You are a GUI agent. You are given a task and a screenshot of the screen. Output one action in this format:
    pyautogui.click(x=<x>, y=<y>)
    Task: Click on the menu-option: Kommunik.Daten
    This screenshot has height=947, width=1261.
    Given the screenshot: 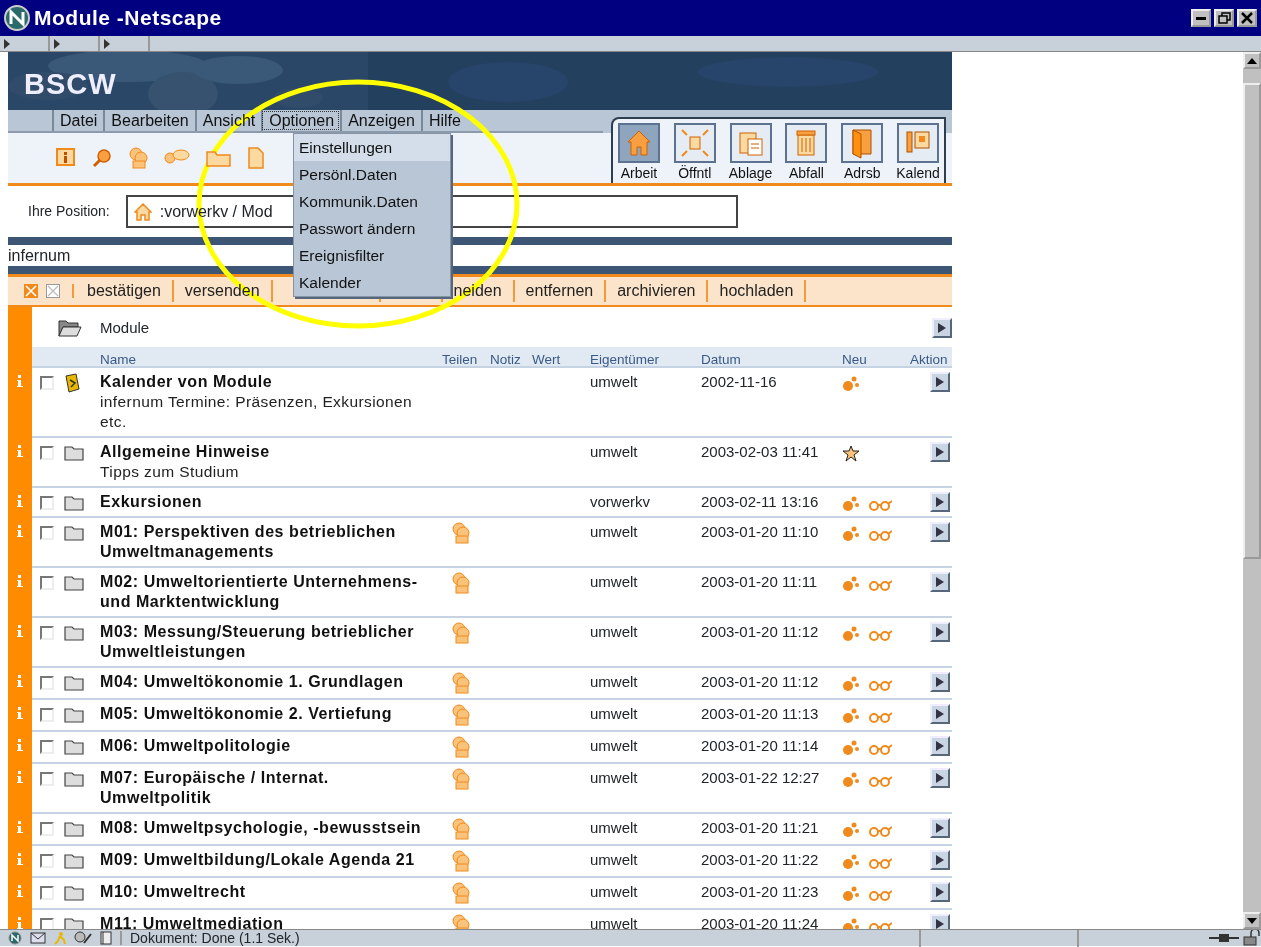 What is the action you would take?
    pyautogui.click(x=372, y=201)
    